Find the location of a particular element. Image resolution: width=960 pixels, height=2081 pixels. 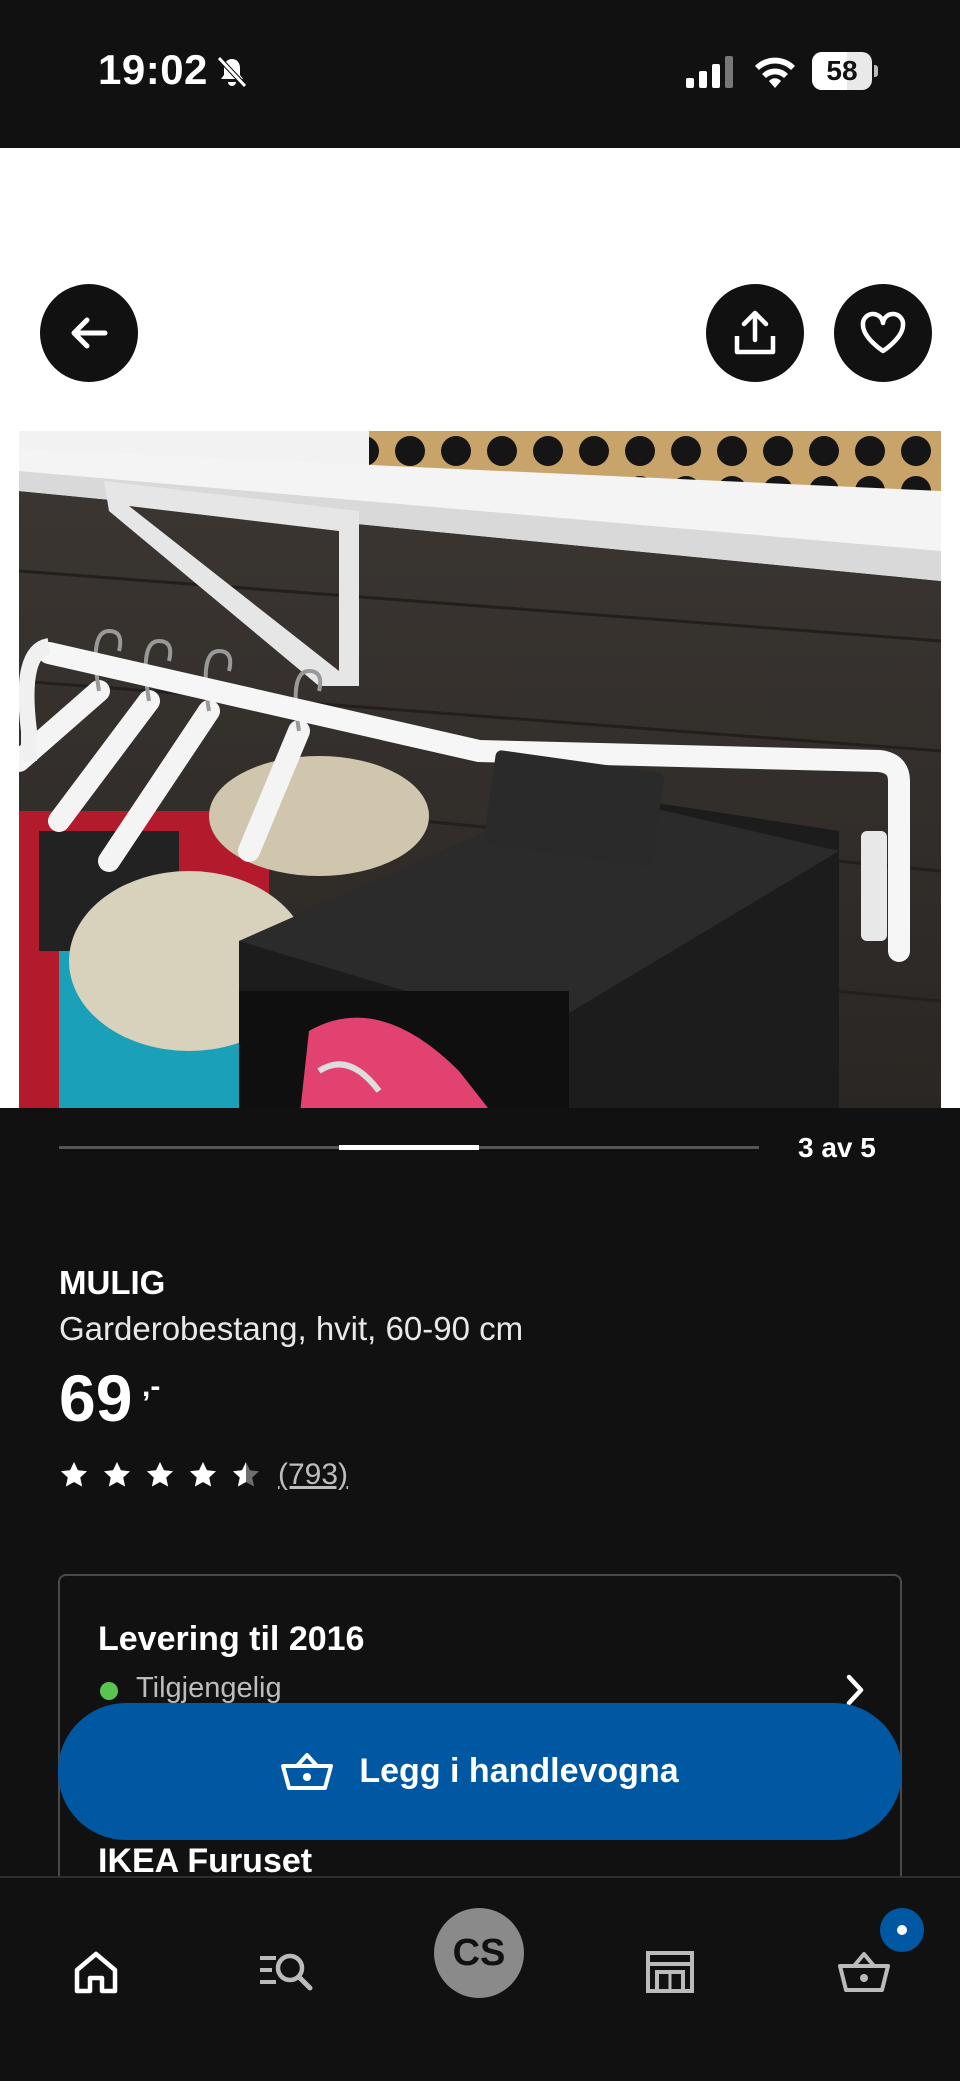

delivery-title: Levering til 2016 is located at coordinates (231, 1639).